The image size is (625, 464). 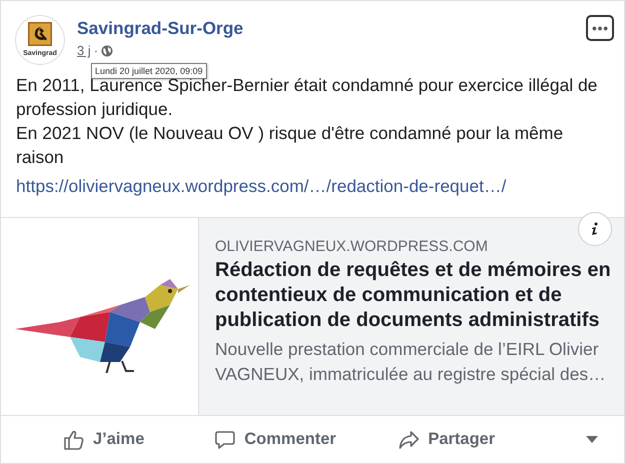 What do you see at coordinates (107, 50) in the screenshot?
I see `globe-icon` at bounding box center [107, 50].